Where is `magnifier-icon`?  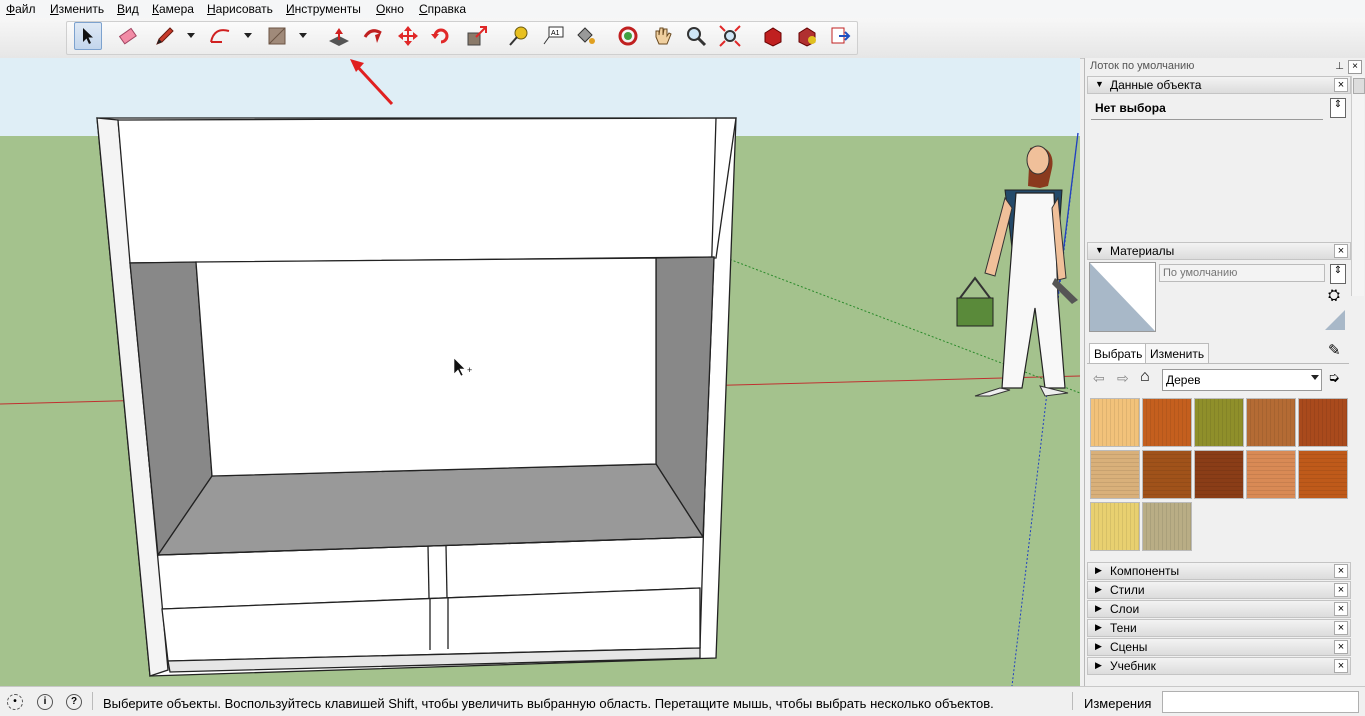
magnifier-icon is located at coordinates (697, 37).